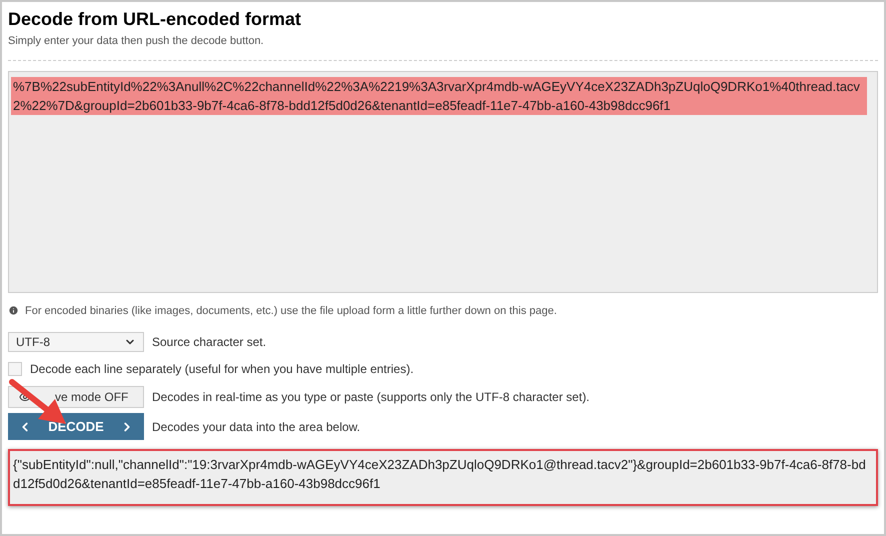  Describe the element at coordinates (155, 19) in the screenshot. I see `page-title: Decode from URL-encoded format` at that location.